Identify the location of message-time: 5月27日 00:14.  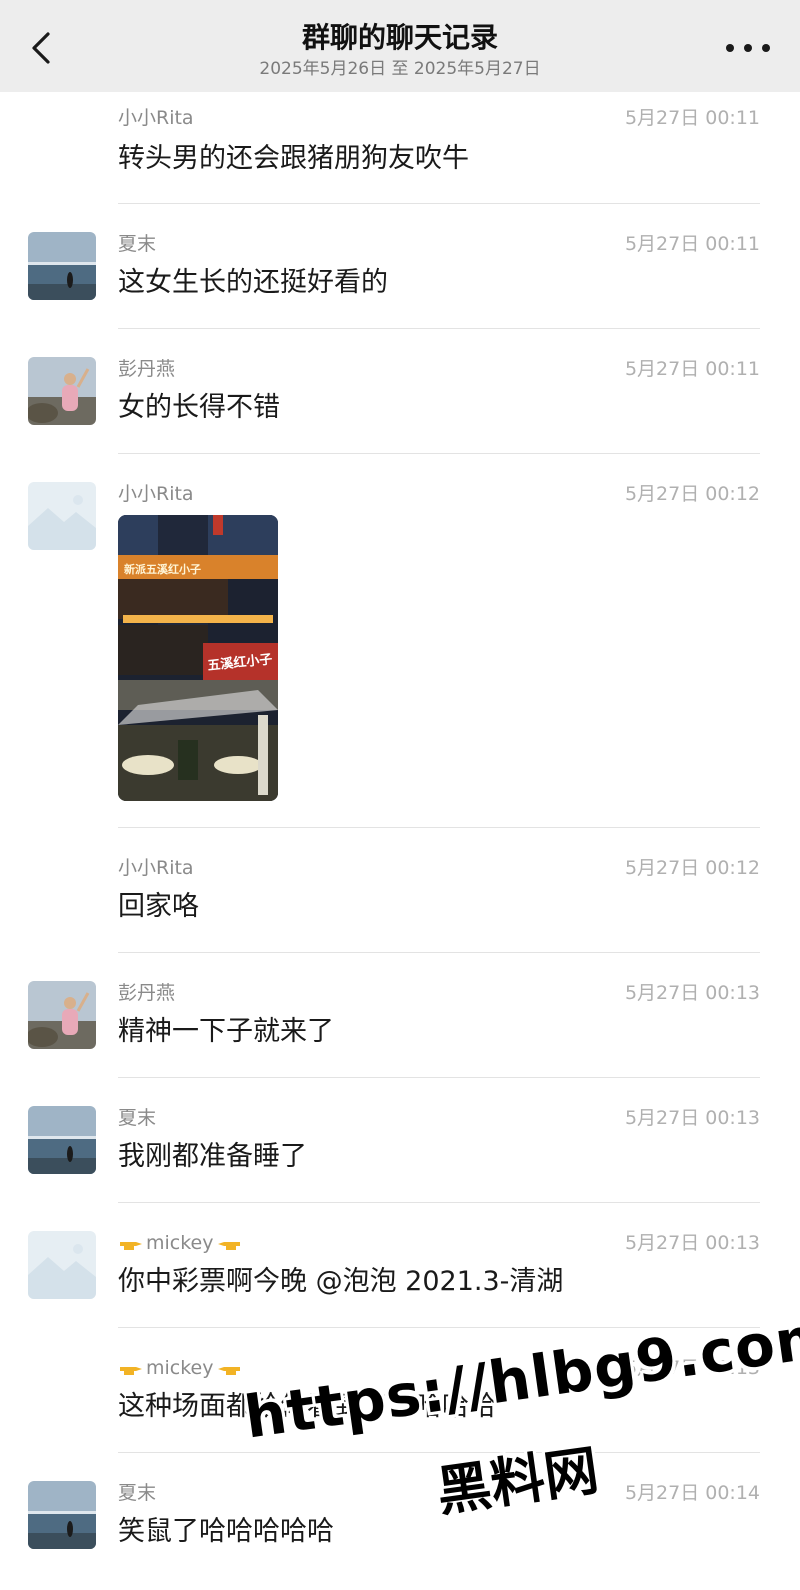
(692, 1493).